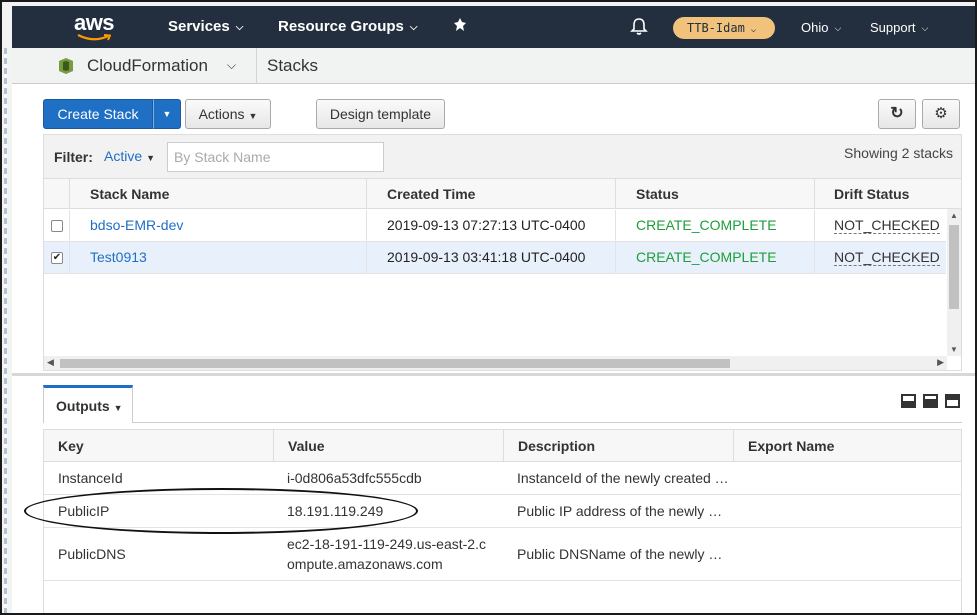 The height and width of the screenshot is (615, 977). What do you see at coordinates (293, 65) in the screenshot?
I see `page-title: Stacks` at bounding box center [293, 65].